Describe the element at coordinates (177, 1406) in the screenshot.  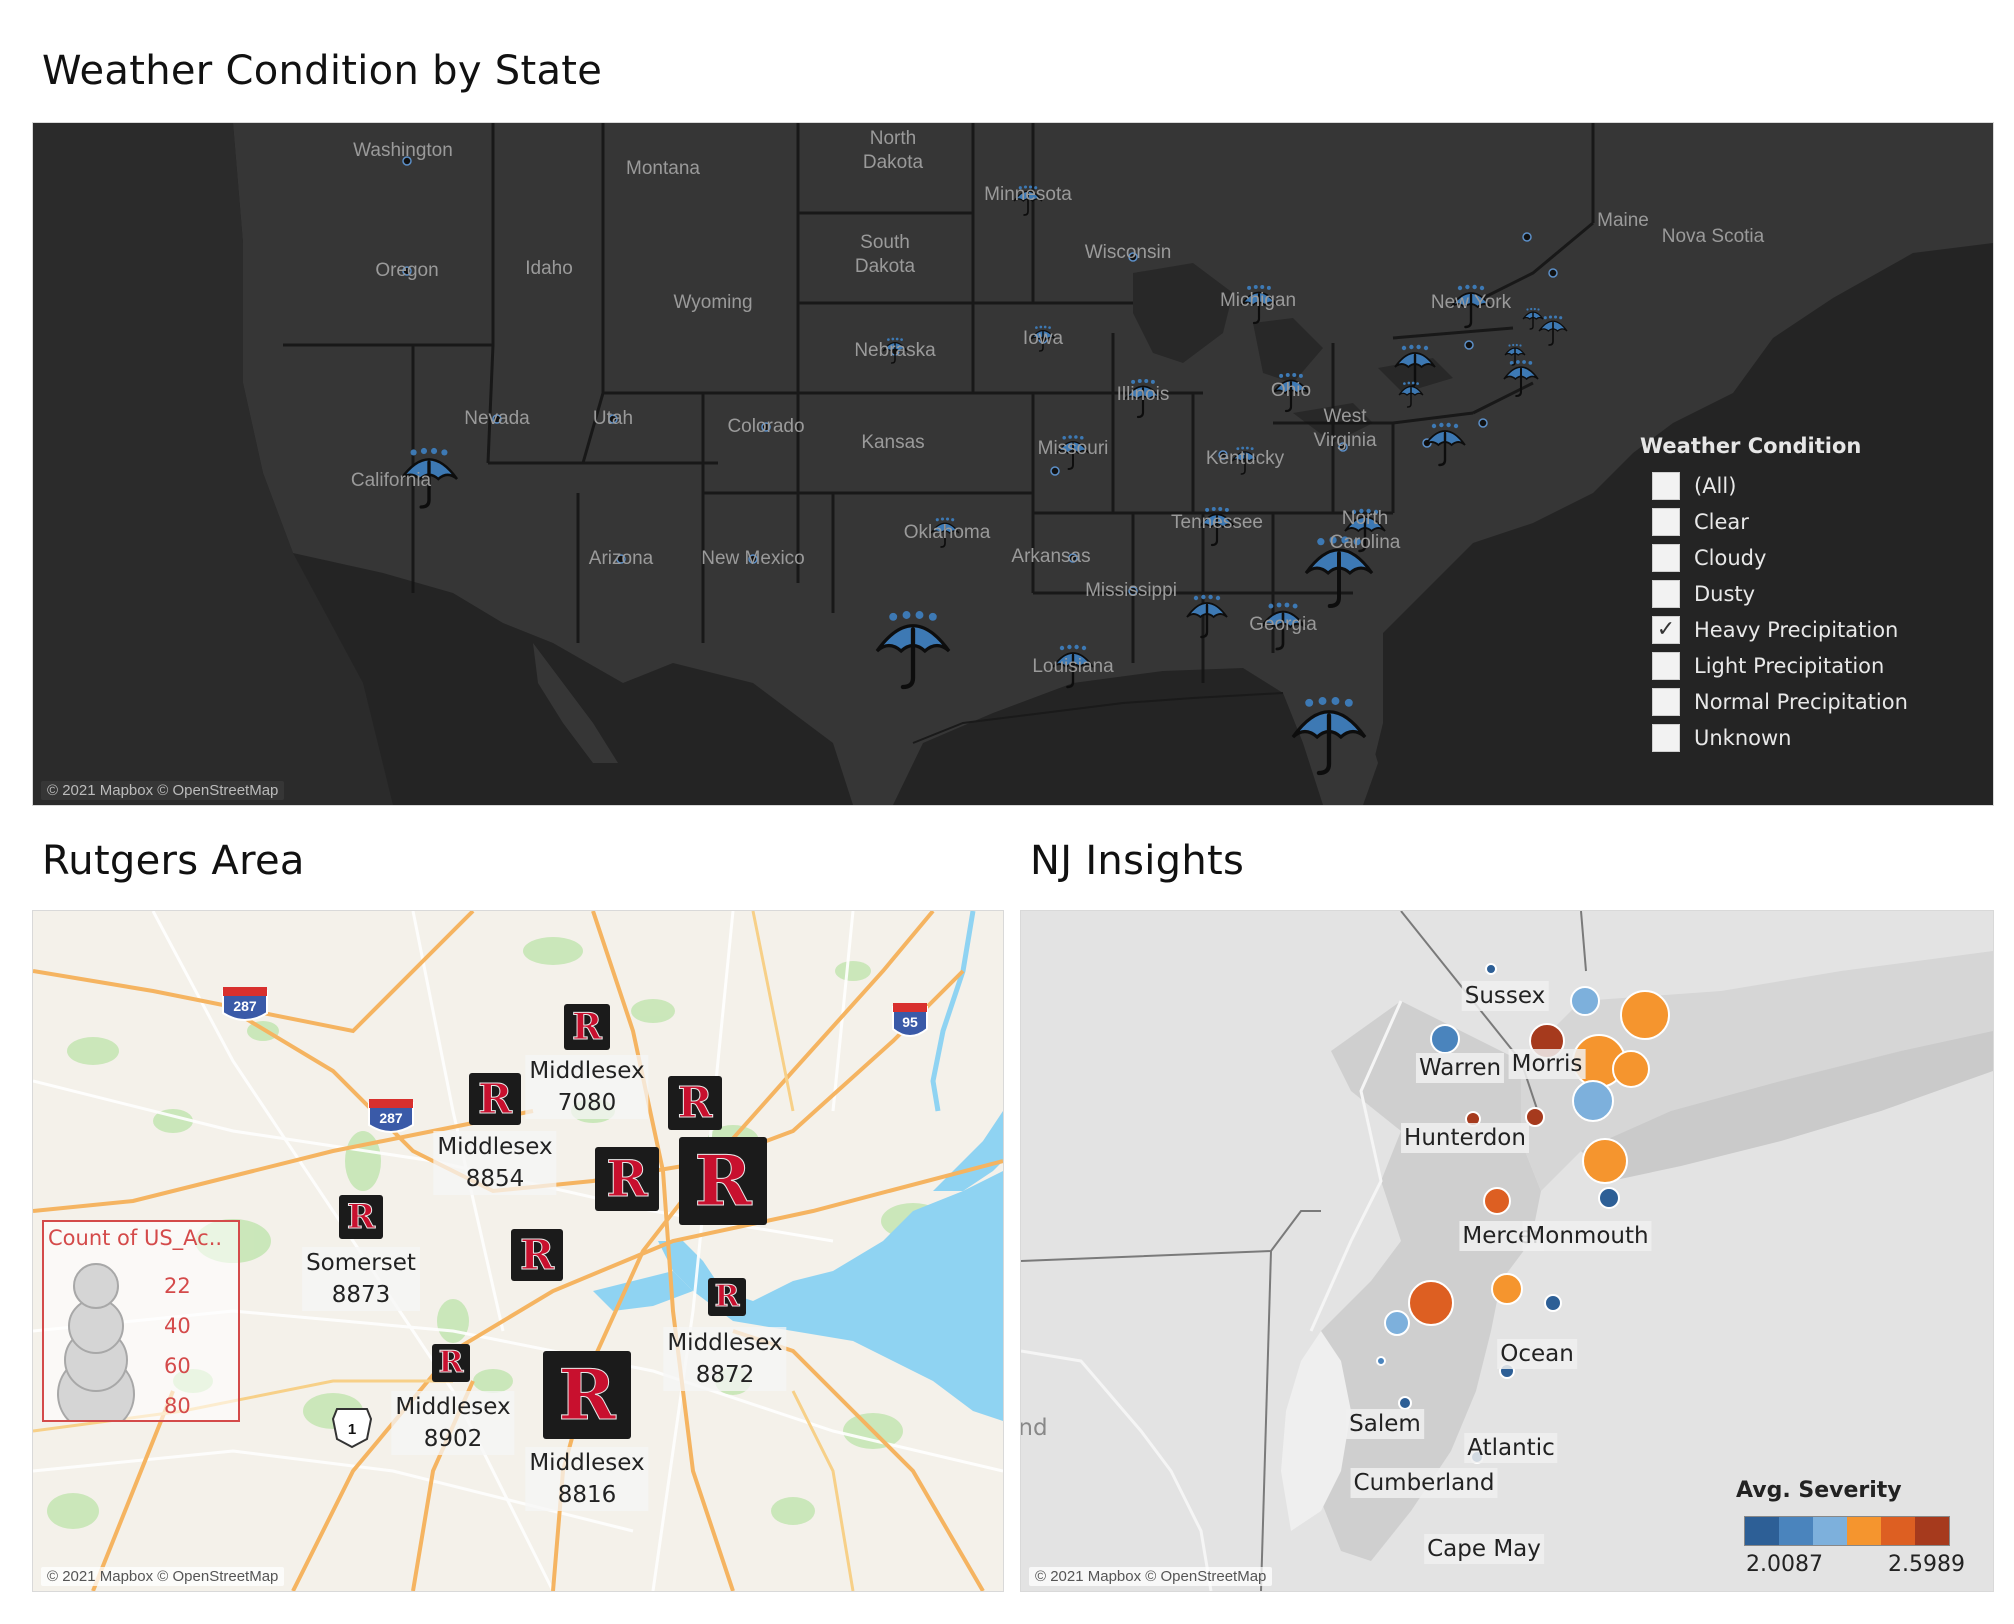
I see `size-legend-value-80: 80` at that location.